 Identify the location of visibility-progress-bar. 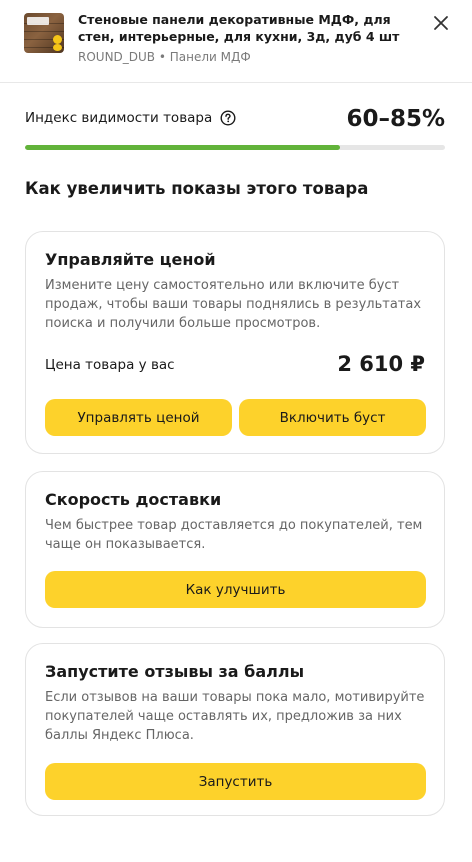
(235, 147).